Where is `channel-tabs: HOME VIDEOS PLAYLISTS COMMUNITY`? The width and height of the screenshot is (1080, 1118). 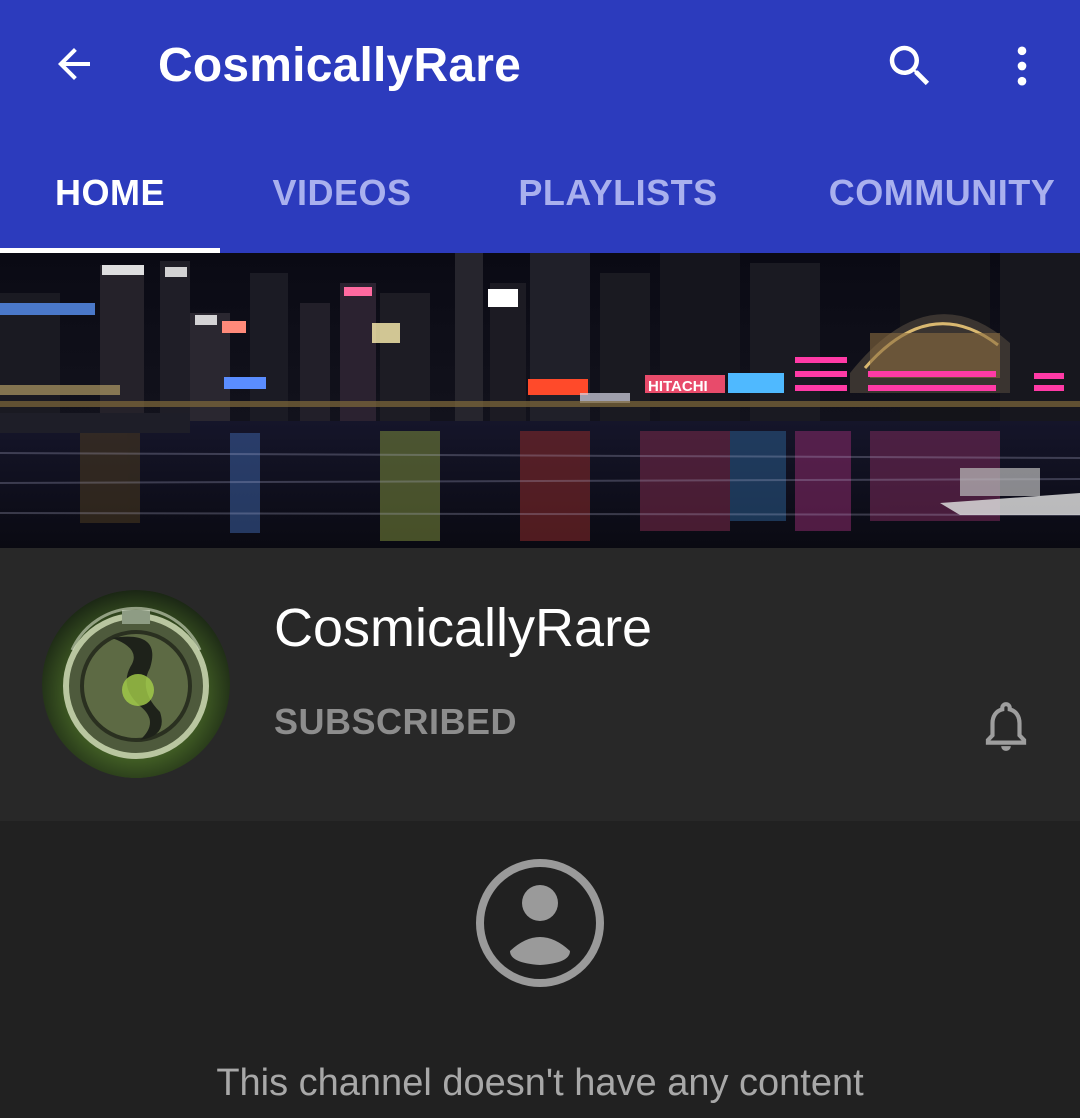 channel-tabs: HOME VIDEOS PLAYLISTS COMMUNITY is located at coordinates (540, 192).